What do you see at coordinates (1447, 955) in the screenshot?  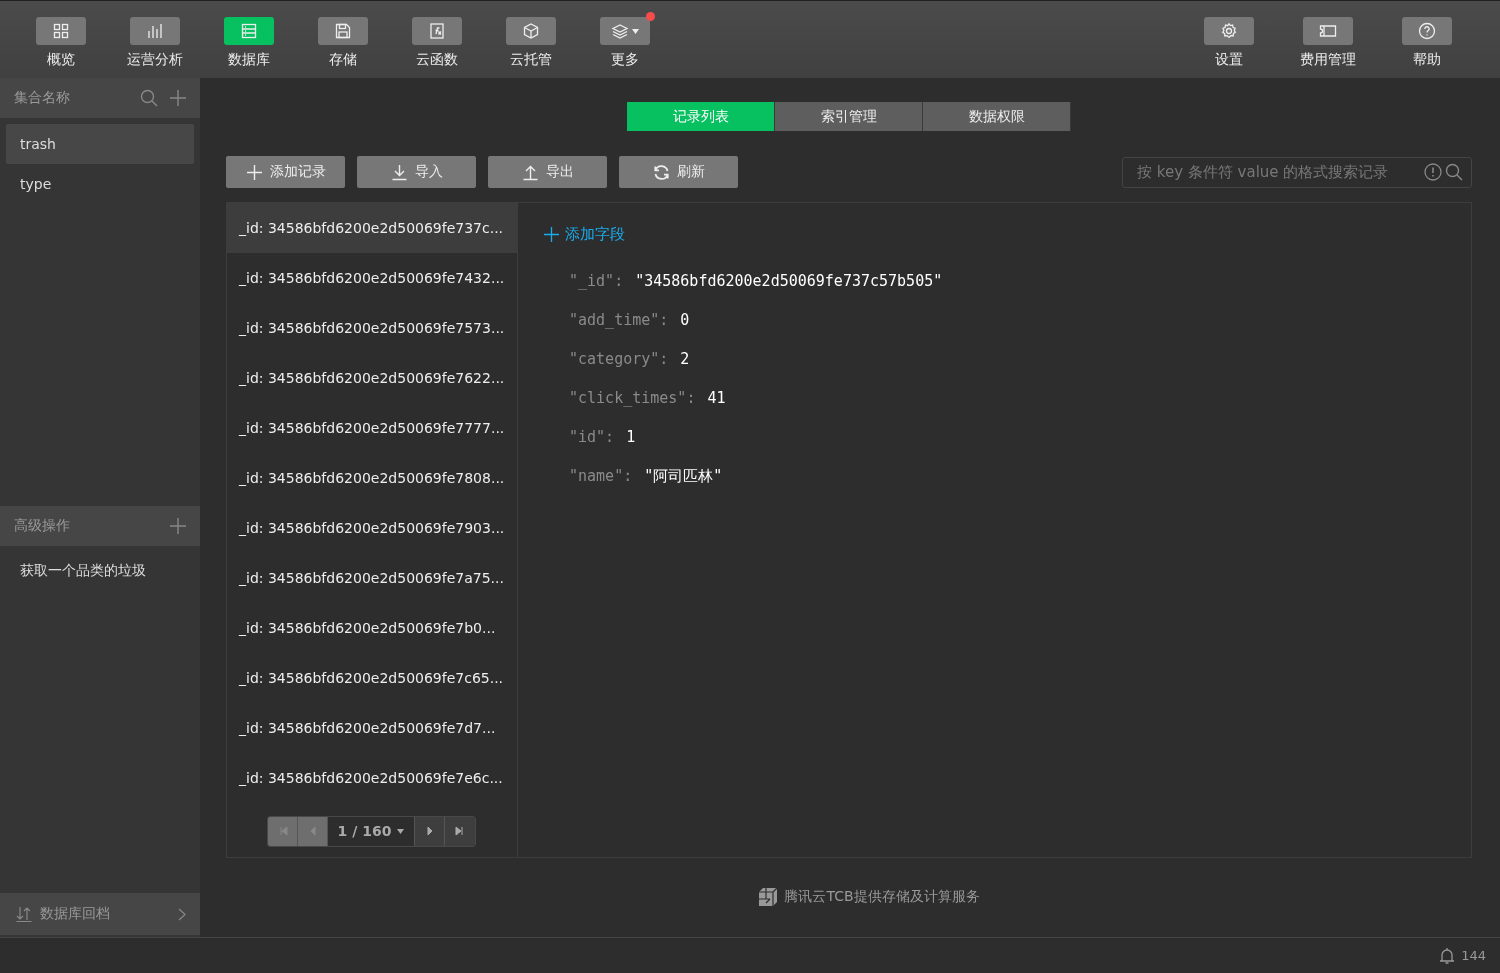 I see `bell-icon` at bounding box center [1447, 955].